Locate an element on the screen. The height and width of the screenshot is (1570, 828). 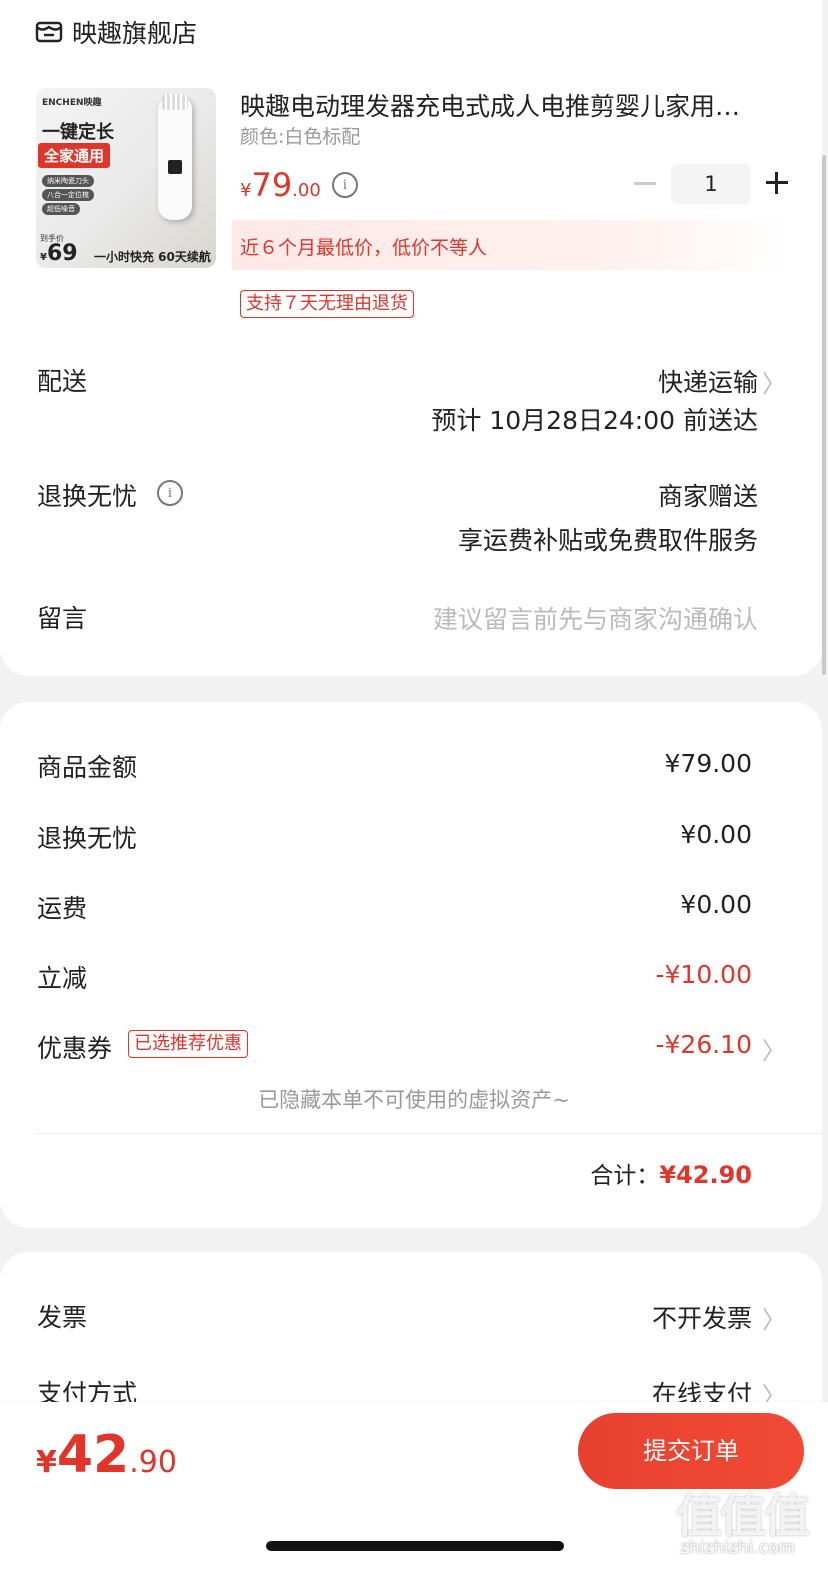
product-price-symbol: ¥ is located at coordinates (246, 190).